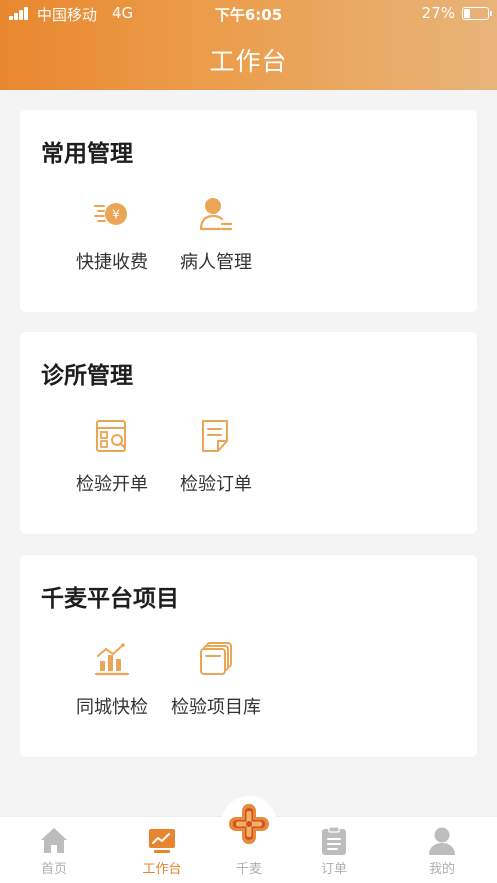 This screenshot has width=497, height=883. Describe the element at coordinates (54, 841) in the screenshot. I see `home-icon` at that location.